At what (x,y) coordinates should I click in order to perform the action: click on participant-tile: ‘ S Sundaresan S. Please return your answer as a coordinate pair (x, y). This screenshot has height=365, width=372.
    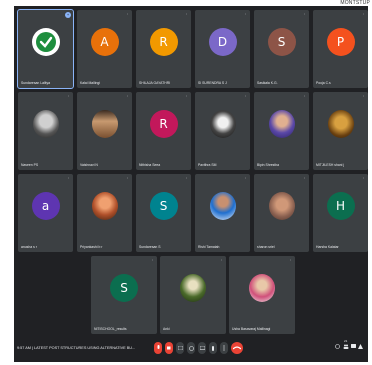
    Looking at the image, I should click on (163, 213).